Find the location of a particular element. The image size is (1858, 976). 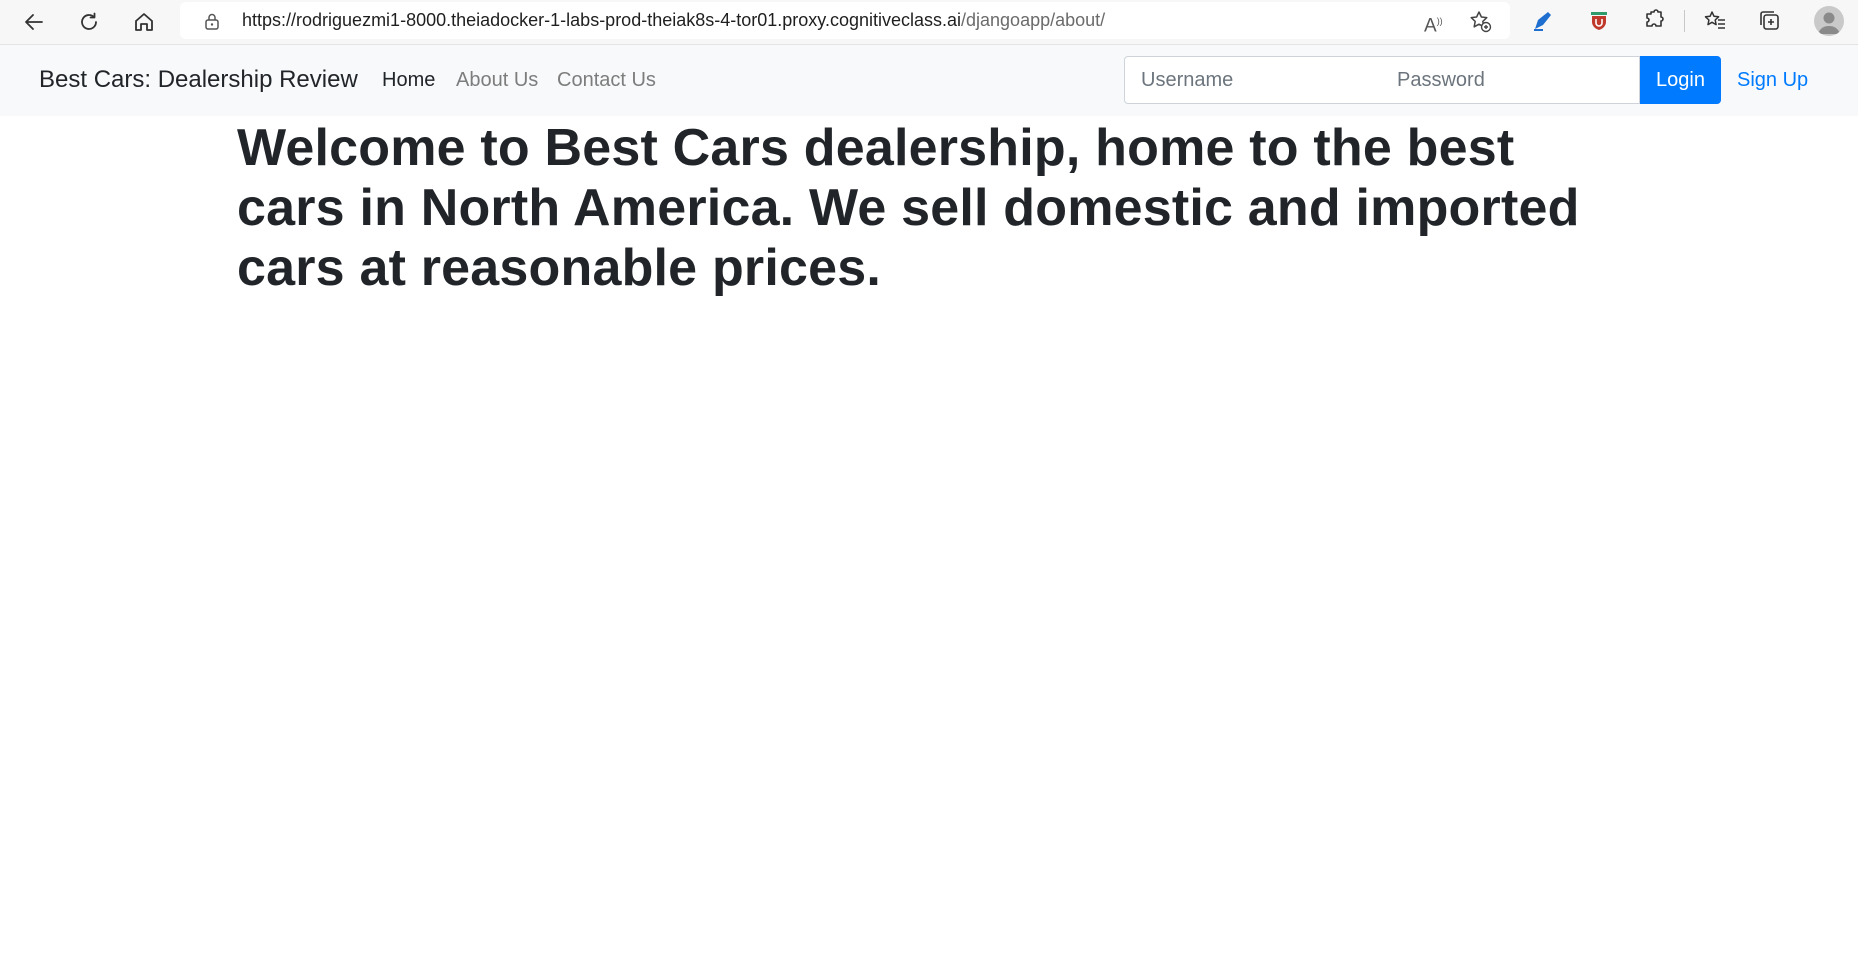

read-aloud-icon: A)) is located at coordinates (1436, 23).